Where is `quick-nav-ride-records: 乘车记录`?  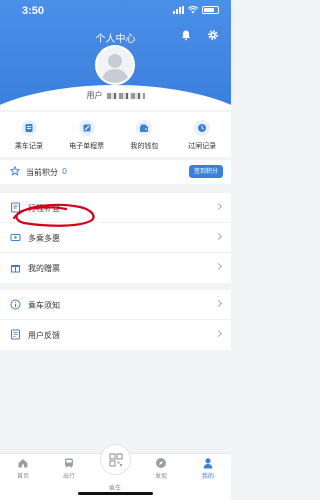 quick-nav-ride-records: 乘车记录 is located at coordinates (29, 134).